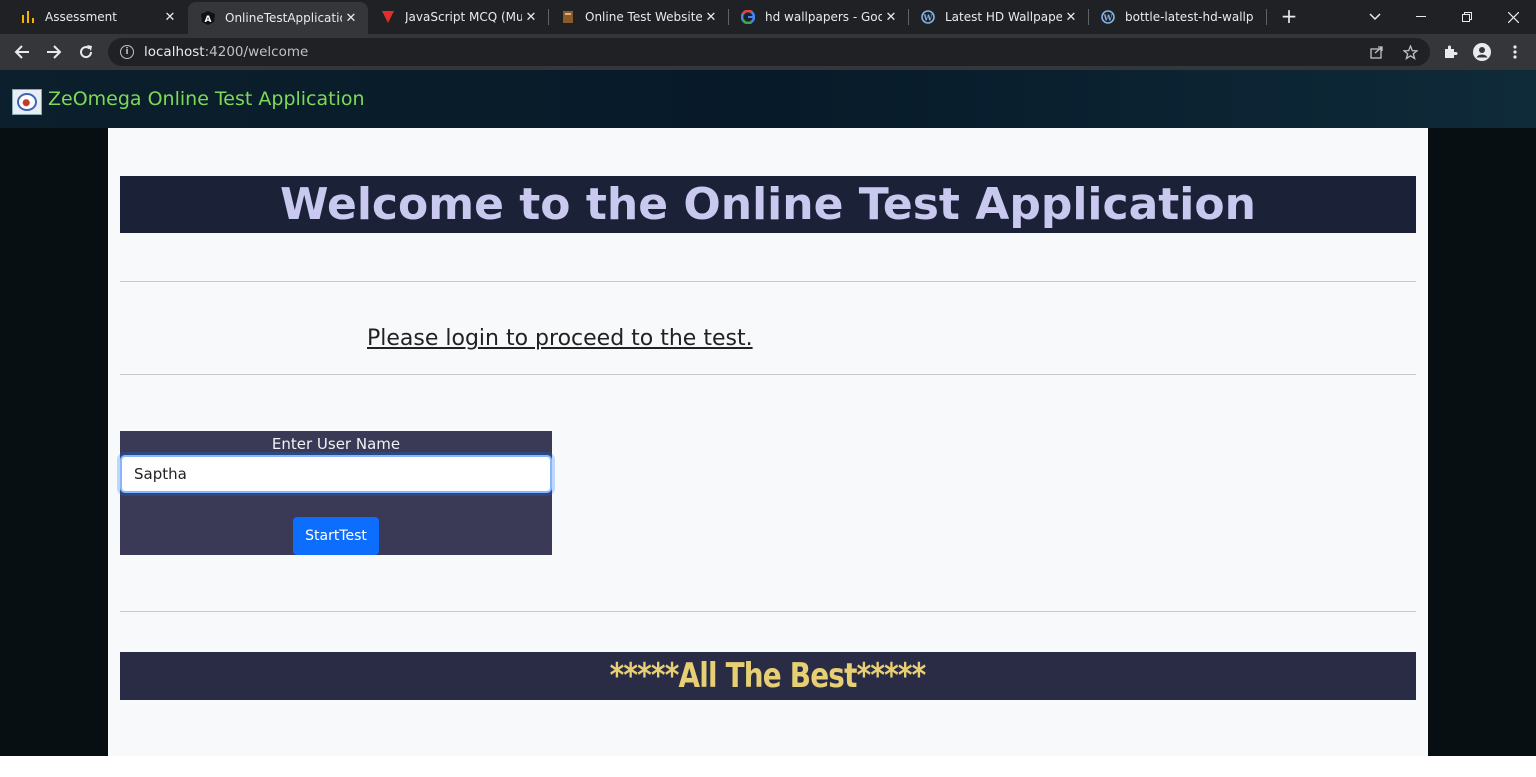 The height and width of the screenshot is (777, 1536). What do you see at coordinates (127, 52) in the screenshot?
I see `site-info-icon: i` at bounding box center [127, 52].